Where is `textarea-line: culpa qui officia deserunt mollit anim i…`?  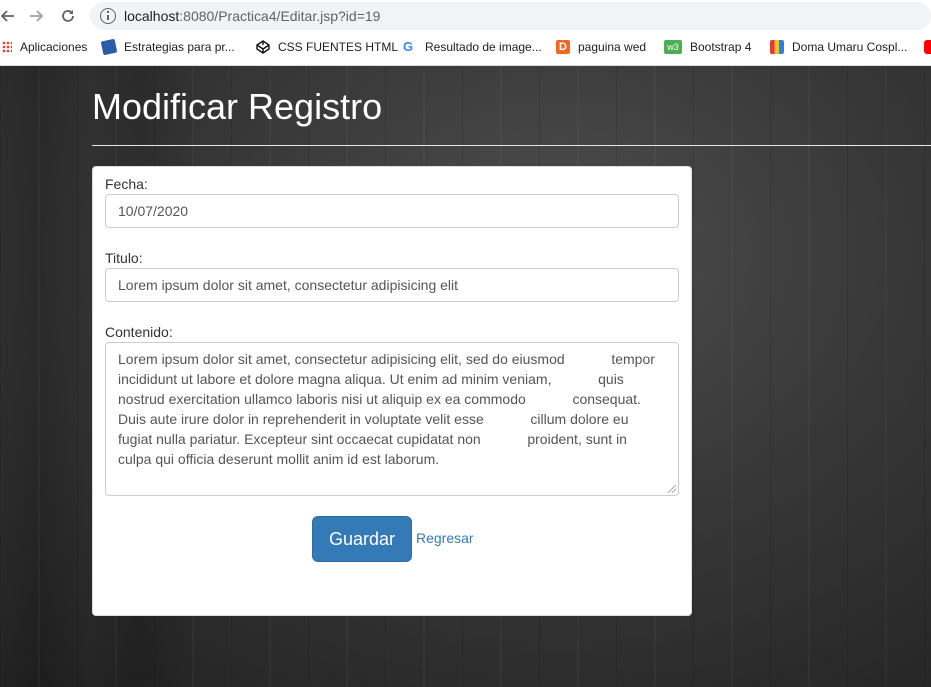
textarea-line: culpa qui officia deserunt mollit anim i… is located at coordinates (279, 459).